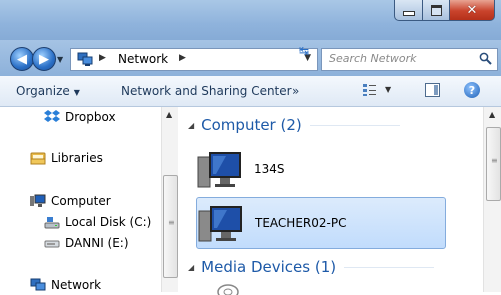 The image size is (501, 295). I want to click on search-input: Search Network, so click(409, 59).